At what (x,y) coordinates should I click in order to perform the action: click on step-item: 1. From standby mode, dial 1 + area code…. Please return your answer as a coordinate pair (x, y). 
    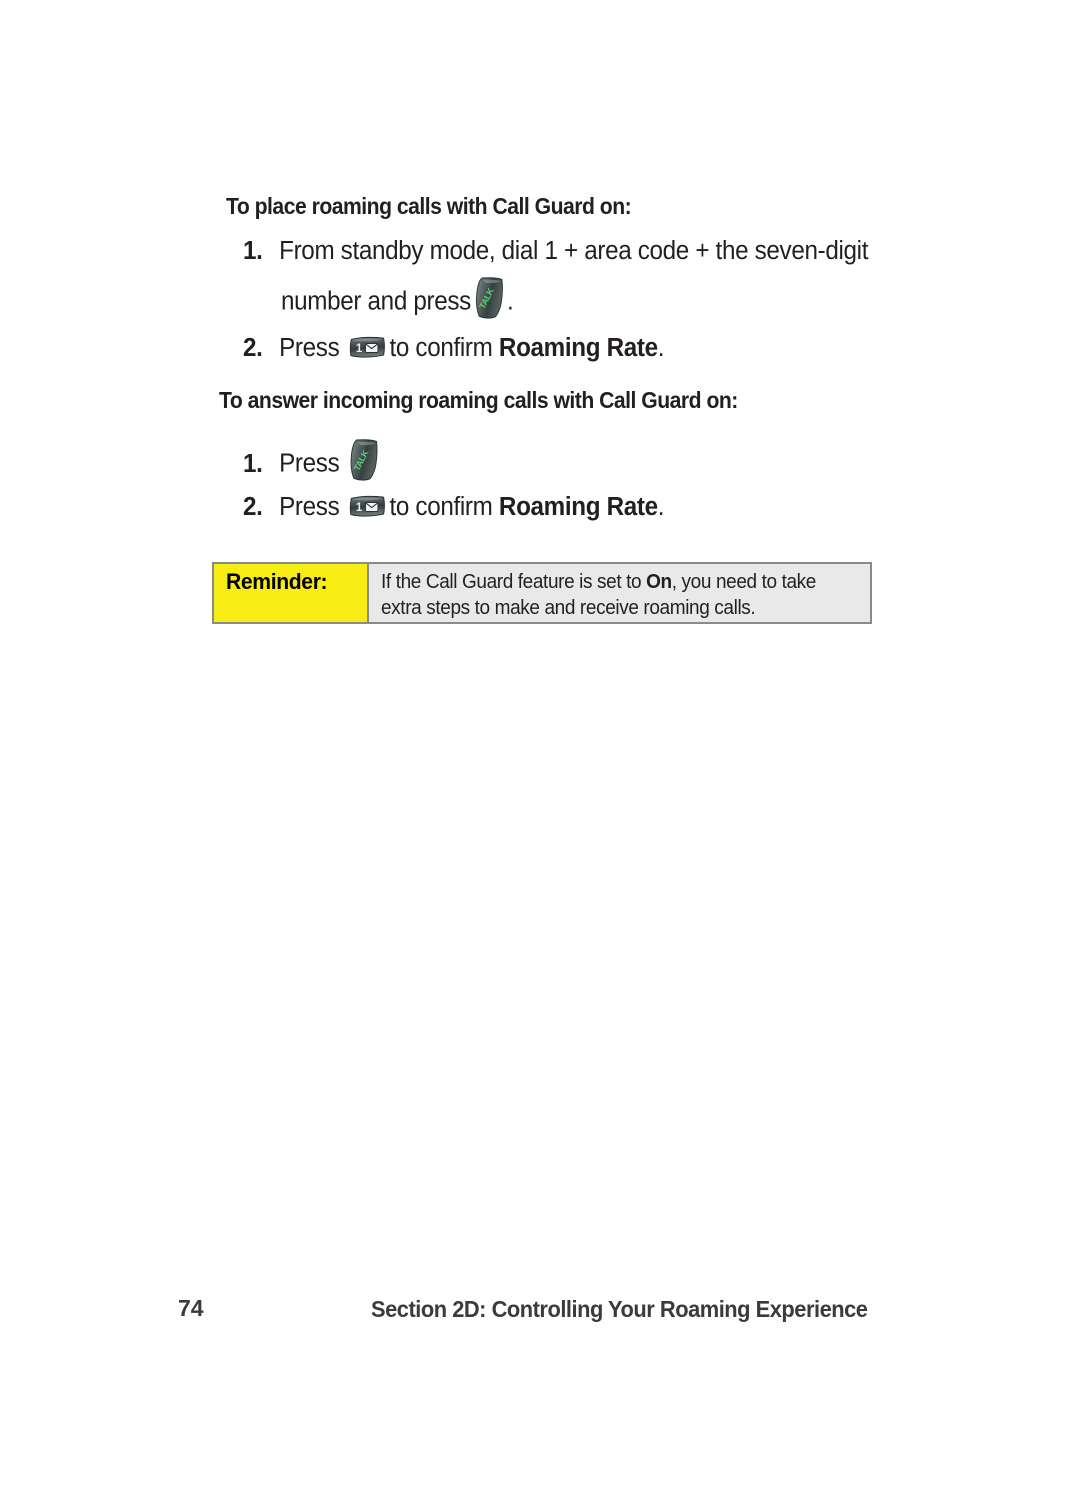
    Looking at the image, I should click on (555, 251).